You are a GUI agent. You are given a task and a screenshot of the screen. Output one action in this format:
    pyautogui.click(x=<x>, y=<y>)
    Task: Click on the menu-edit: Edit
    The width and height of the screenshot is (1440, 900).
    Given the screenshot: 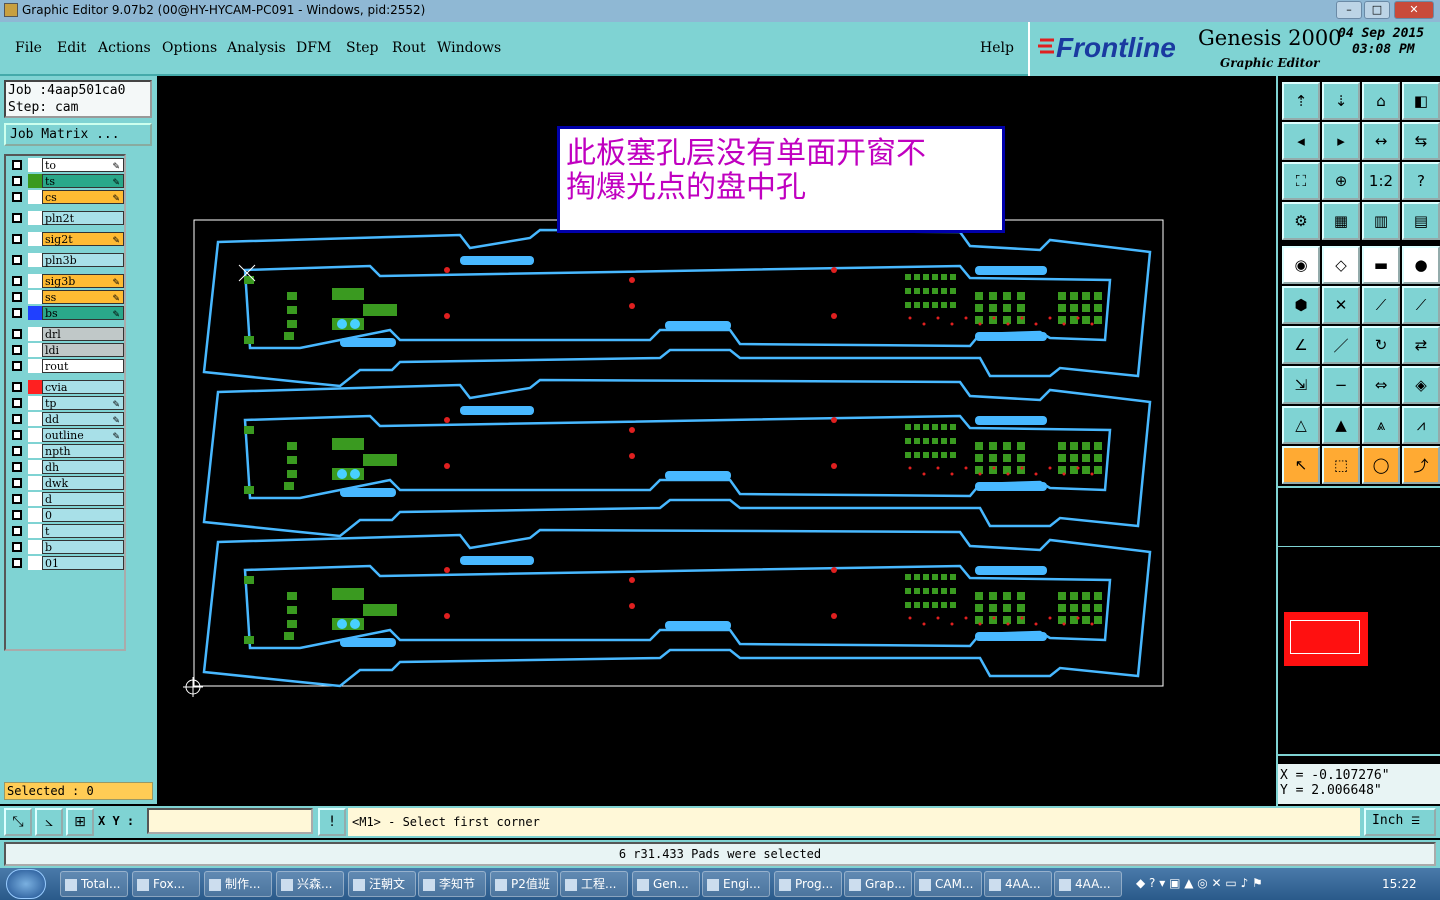 What is the action you would take?
    pyautogui.click(x=71, y=48)
    